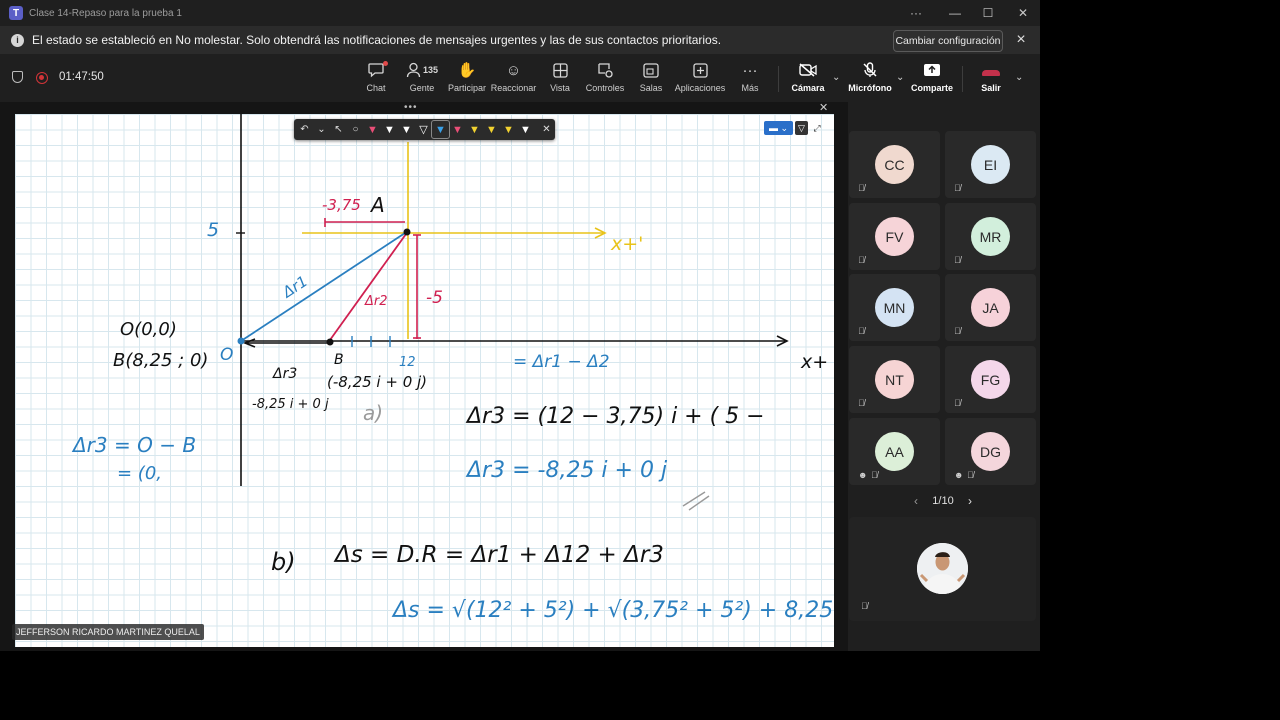 The image size is (1280, 720). I want to click on pen-outline-icon: ▽, so click(423, 129).